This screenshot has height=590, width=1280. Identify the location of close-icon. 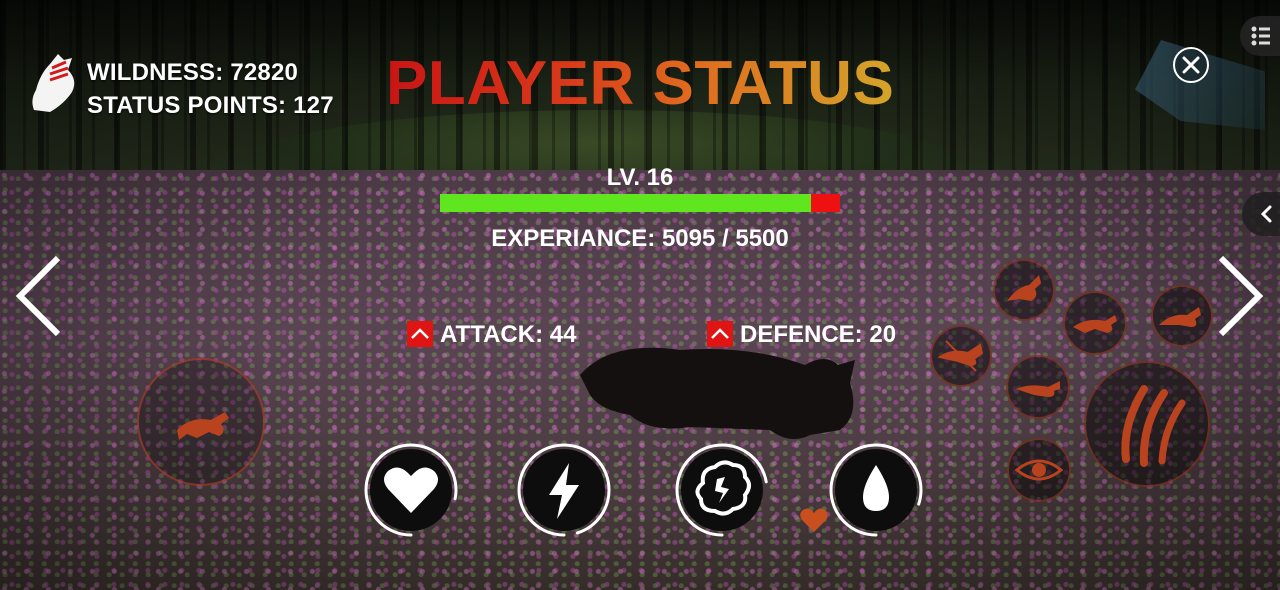
(1191, 65).